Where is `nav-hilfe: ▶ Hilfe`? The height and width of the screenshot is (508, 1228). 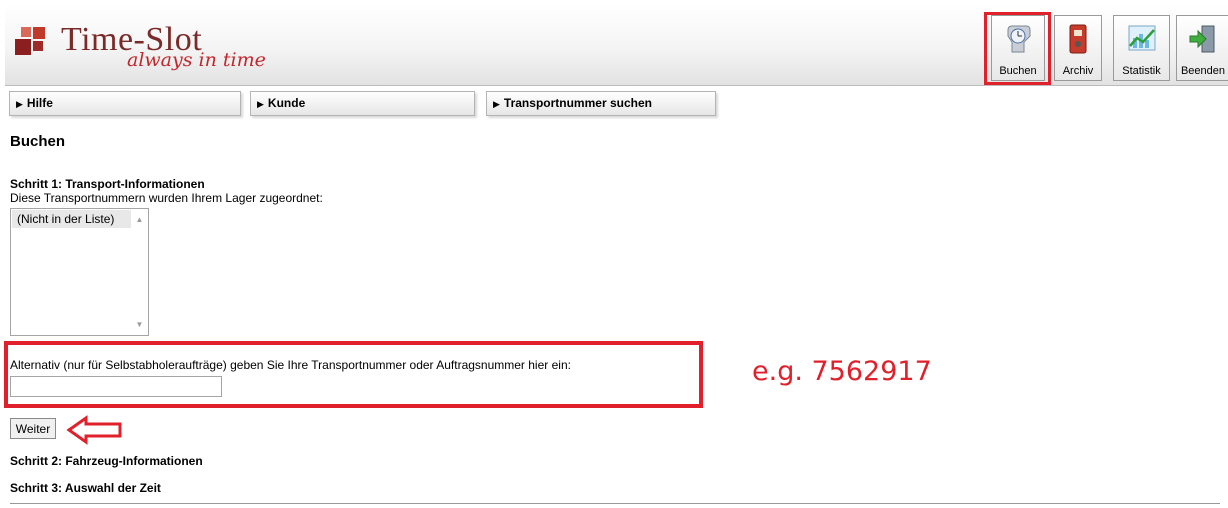
nav-hilfe: ▶ Hilfe is located at coordinates (125, 103).